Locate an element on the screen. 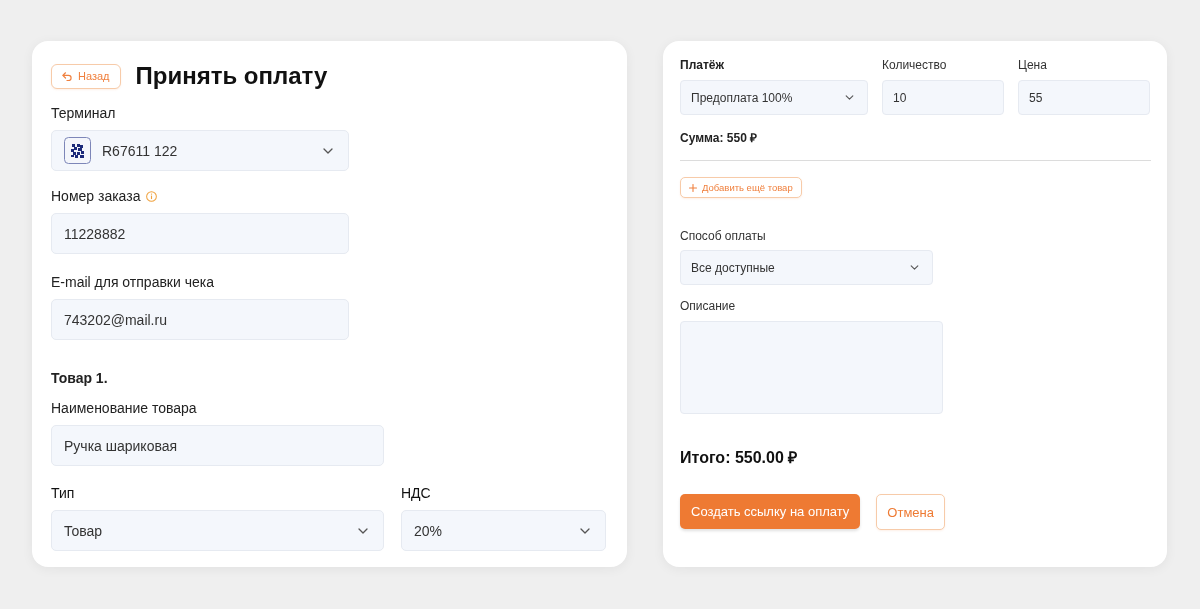  vat-value: 20% is located at coordinates (428, 530).